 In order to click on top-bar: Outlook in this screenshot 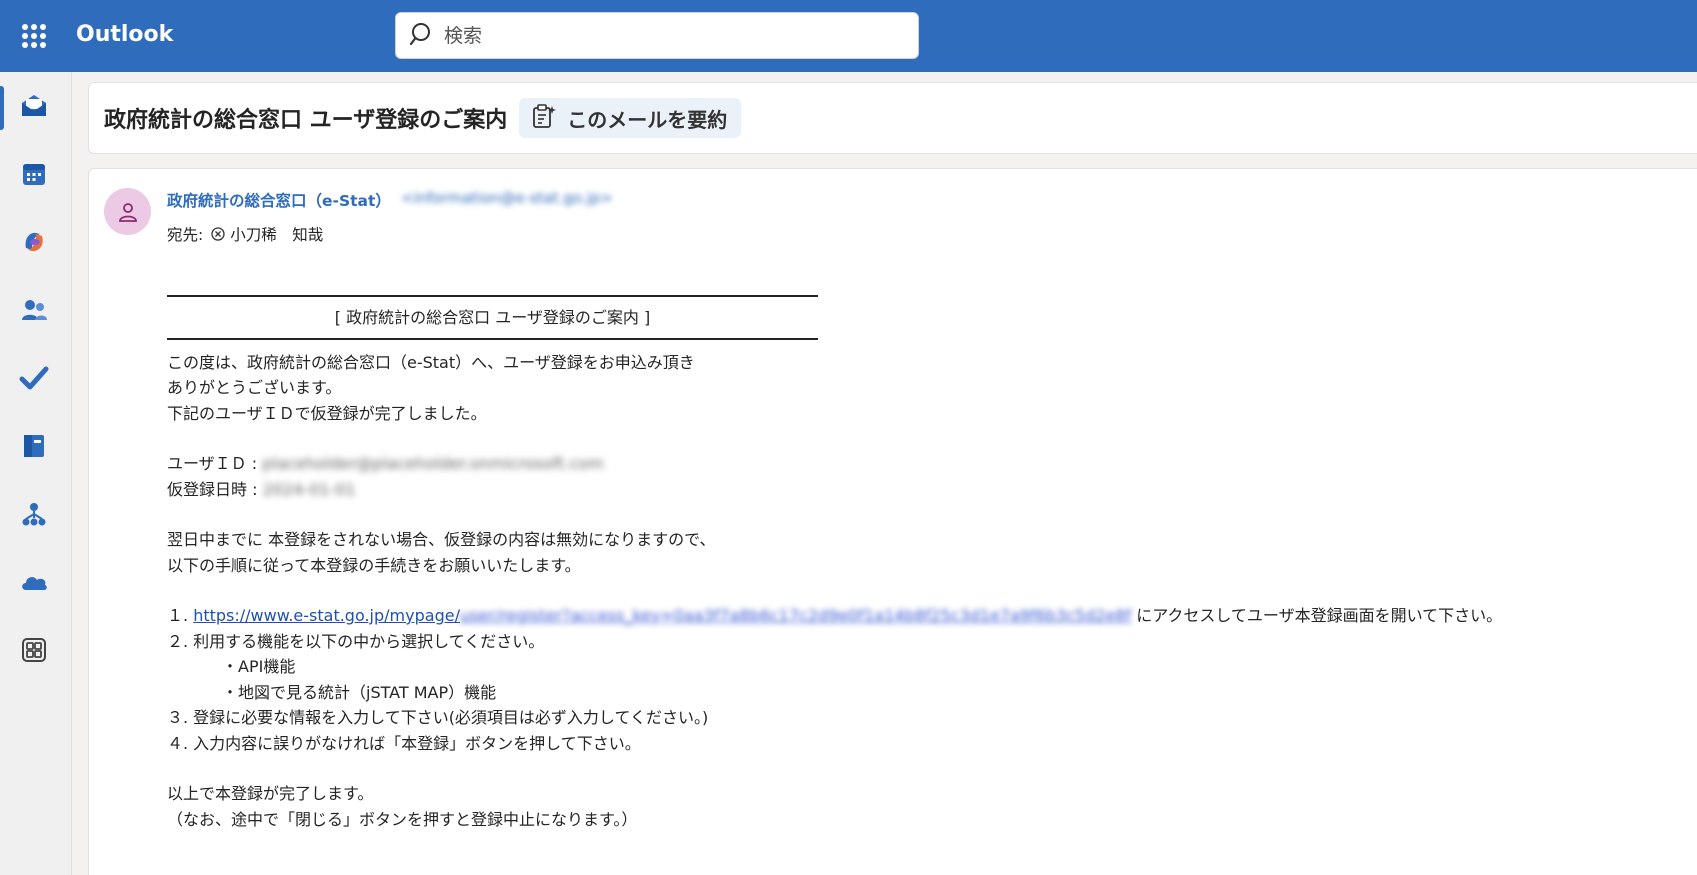, I will do `click(848, 36)`.